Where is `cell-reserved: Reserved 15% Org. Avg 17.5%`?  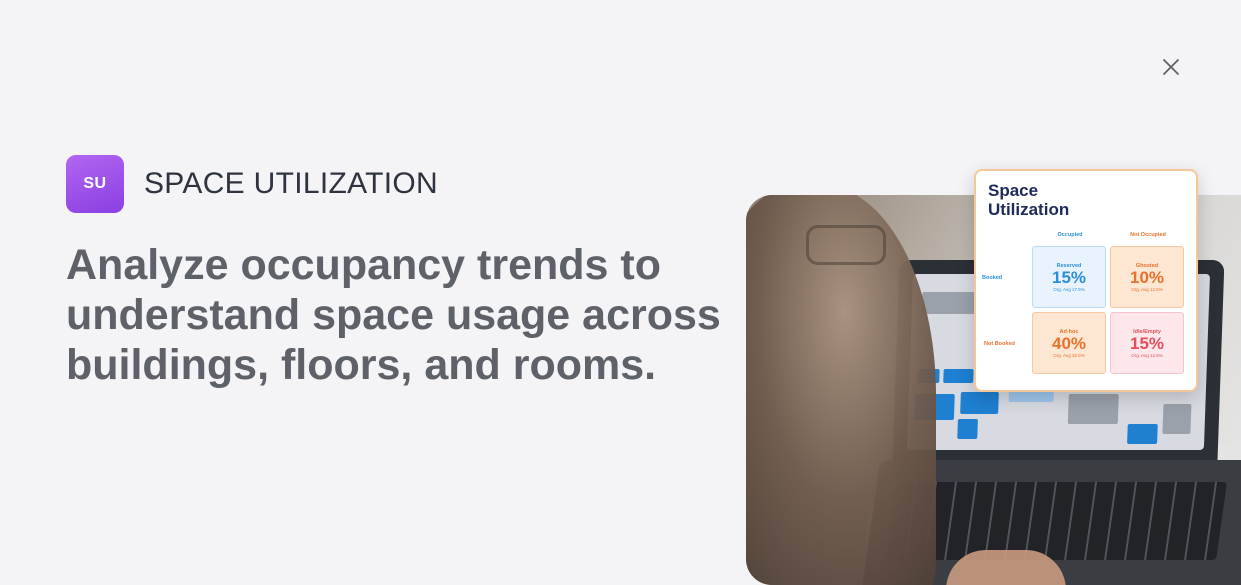 cell-reserved: Reserved 15% Org. Avg 17.5% is located at coordinates (1069, 277).